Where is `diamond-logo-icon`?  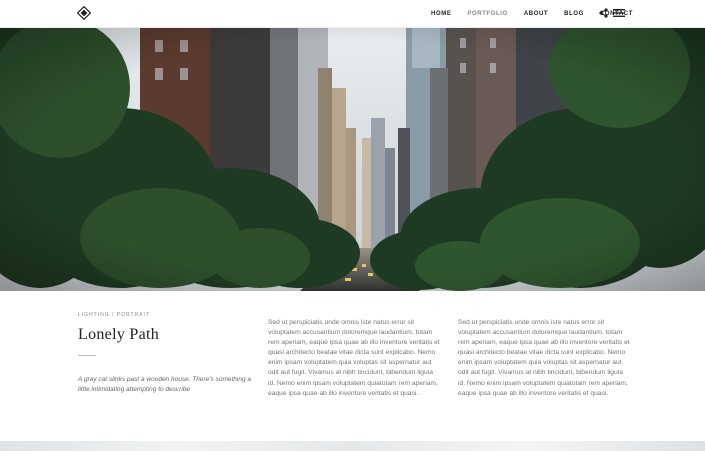 diamond-logo-icon is located at coordinates (84, 13).